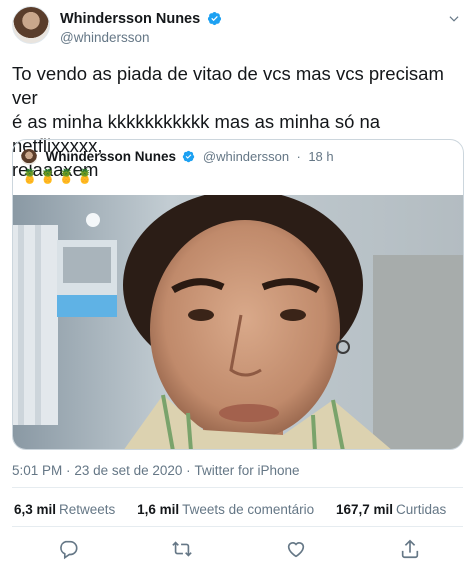 The width and height of the screenshot is (475, 569). I want to click on like-icon, so click(296, 549).